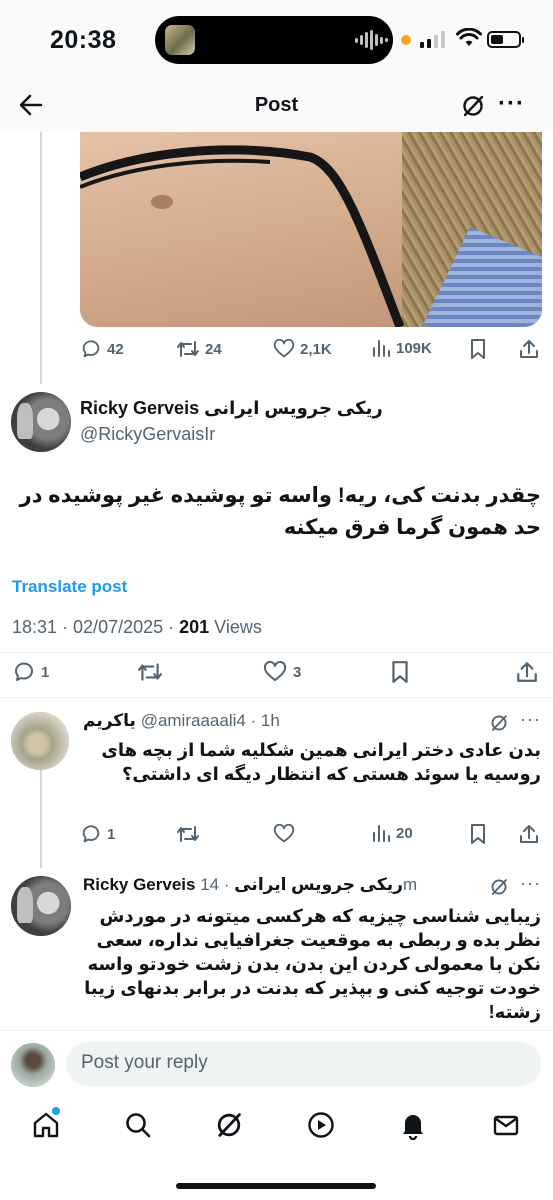 This screenshot has width=553, height=1200. Describe the element at coordinates (56, 1111) in the screenshot. I see `home-notification-dot` at that location.